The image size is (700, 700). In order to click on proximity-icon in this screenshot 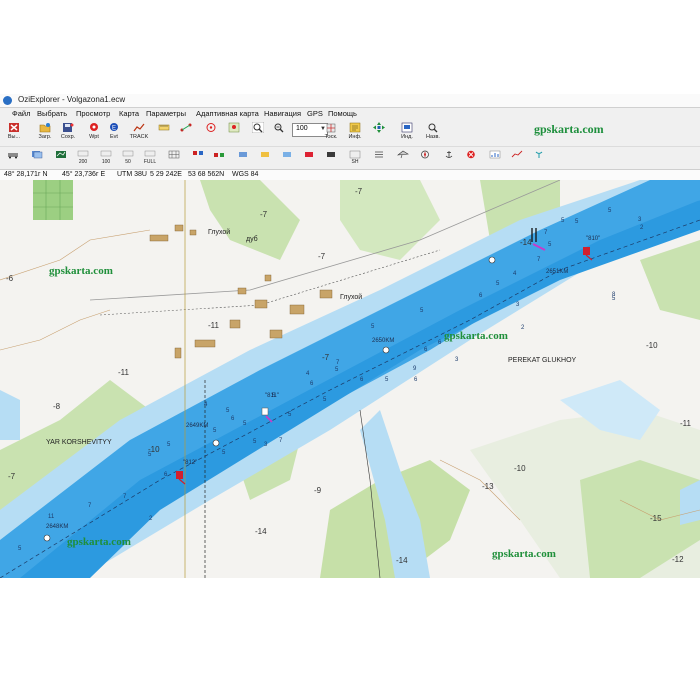, I will do `click(211, 127)`.